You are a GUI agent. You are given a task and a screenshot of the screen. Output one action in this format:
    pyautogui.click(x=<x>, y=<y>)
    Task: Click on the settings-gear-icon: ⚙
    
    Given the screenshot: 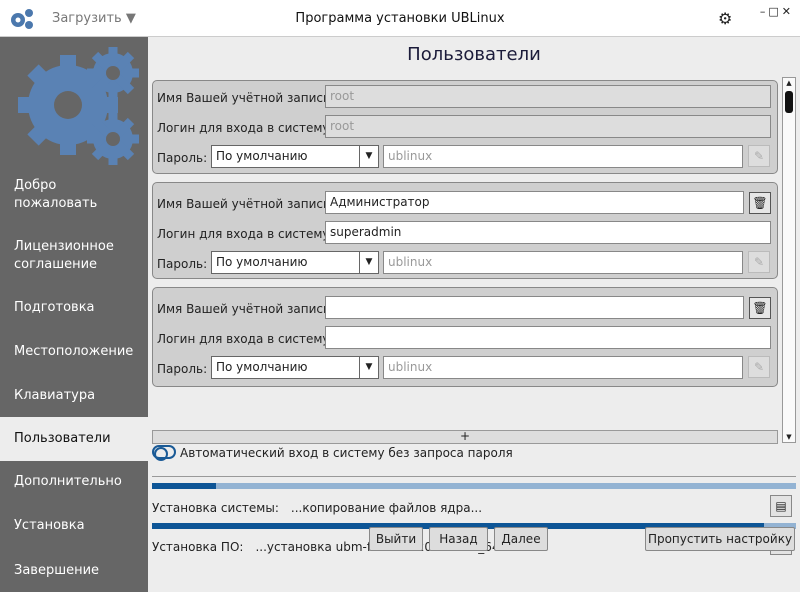 What is the action you would take?
    pyautogui.click(x=725, y=18)
    